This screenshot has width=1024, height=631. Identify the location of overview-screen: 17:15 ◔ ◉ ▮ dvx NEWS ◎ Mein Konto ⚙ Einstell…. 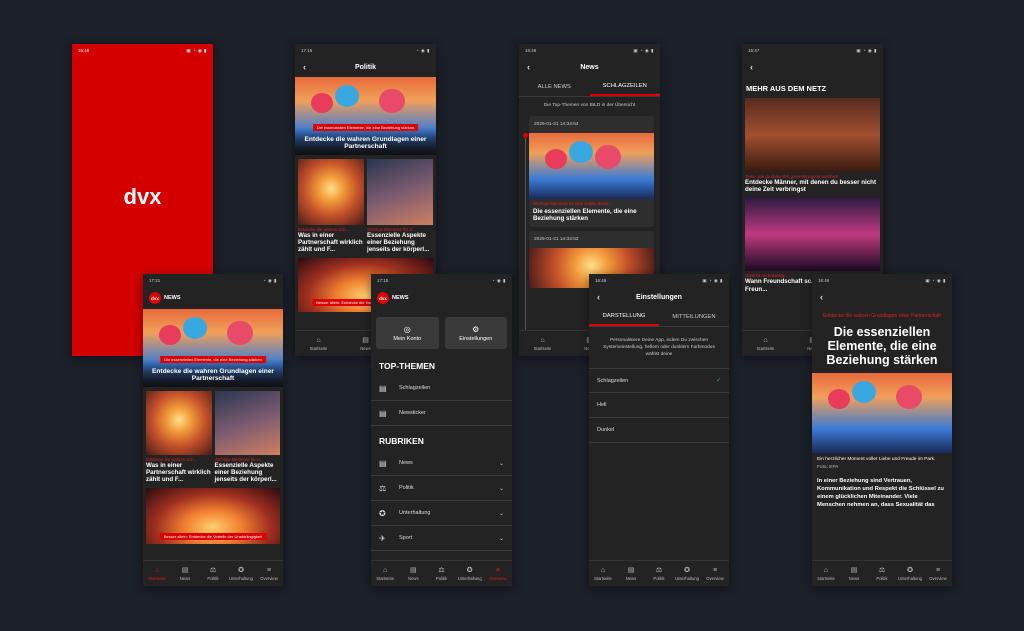
(441, 430).